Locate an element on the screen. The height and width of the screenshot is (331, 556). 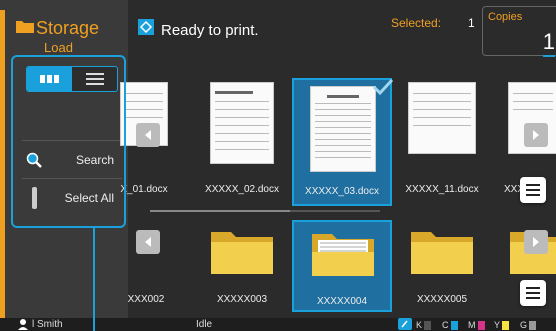
folder-item: XXXXX003 is located at coordinates (242, 266).